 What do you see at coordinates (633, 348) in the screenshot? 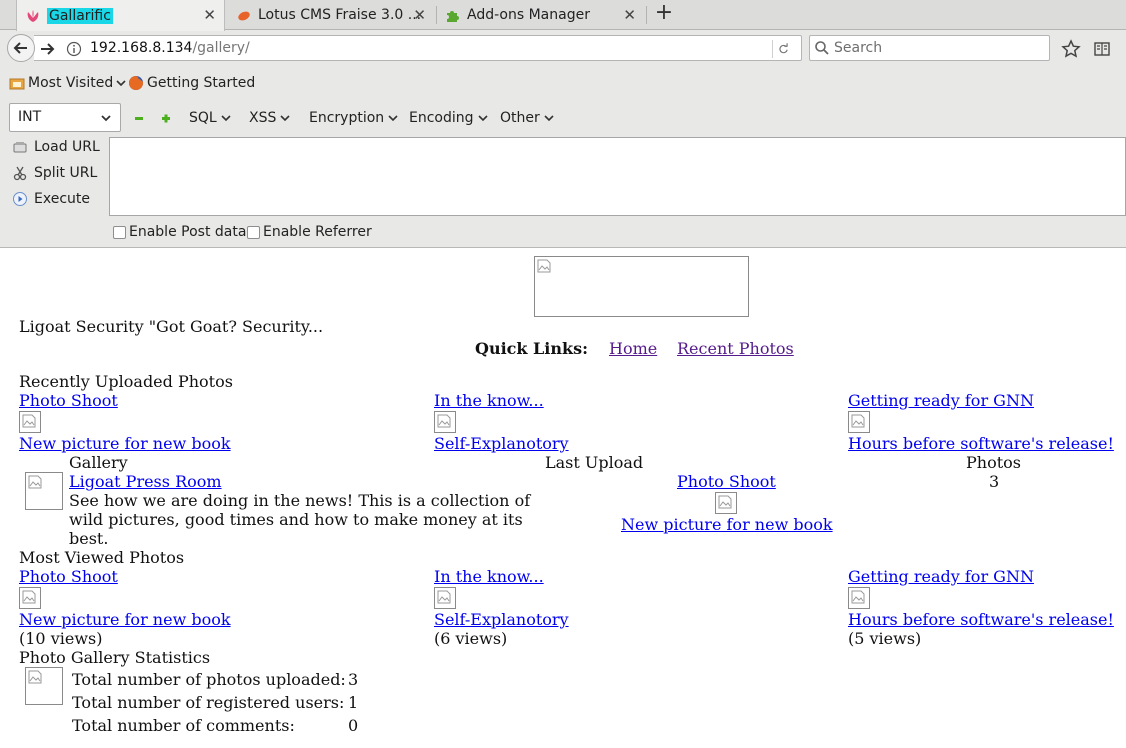
I see `quick-link-home: Home` at bounding box center [633, 348].